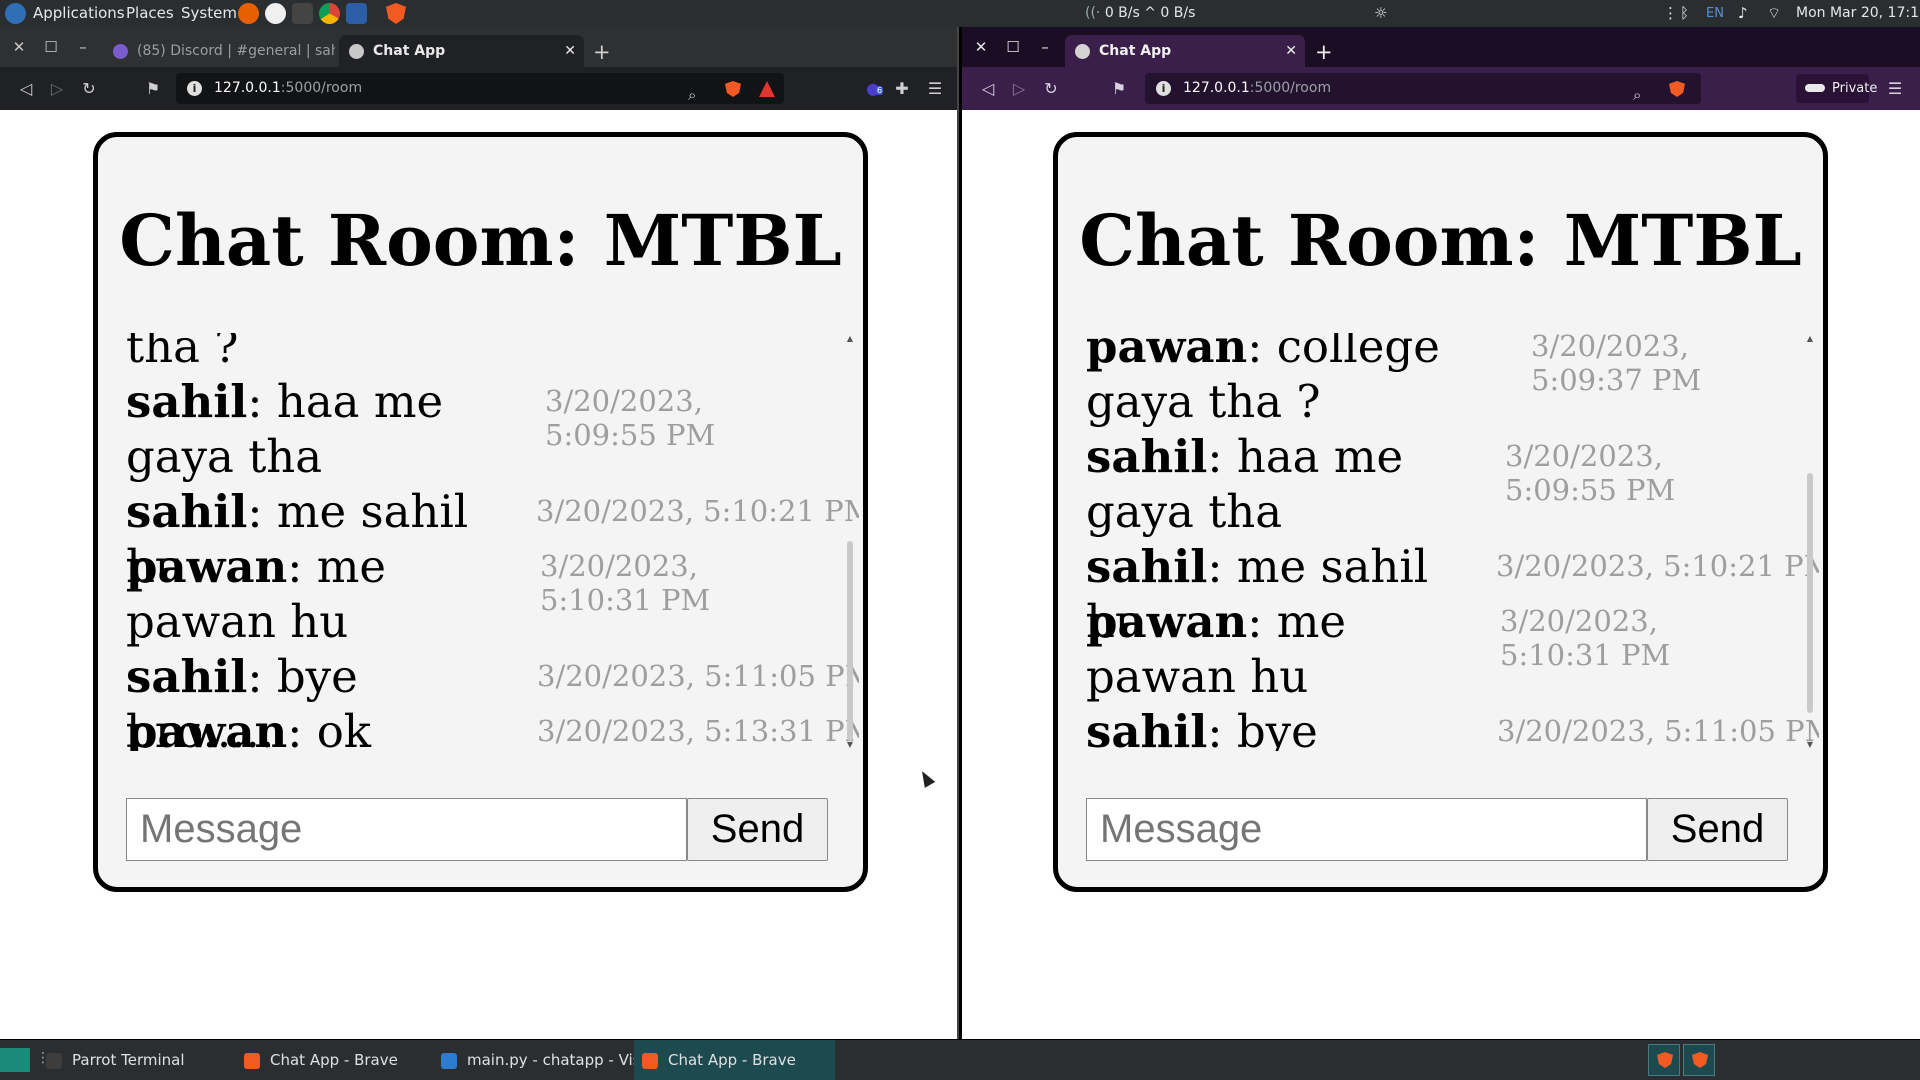 This screenshot has height=1080, width=1920. What do you see at coordinates (275, 13) in the screenshot?
I see `tor-launcher-icon` at bounding box center [275, 13].